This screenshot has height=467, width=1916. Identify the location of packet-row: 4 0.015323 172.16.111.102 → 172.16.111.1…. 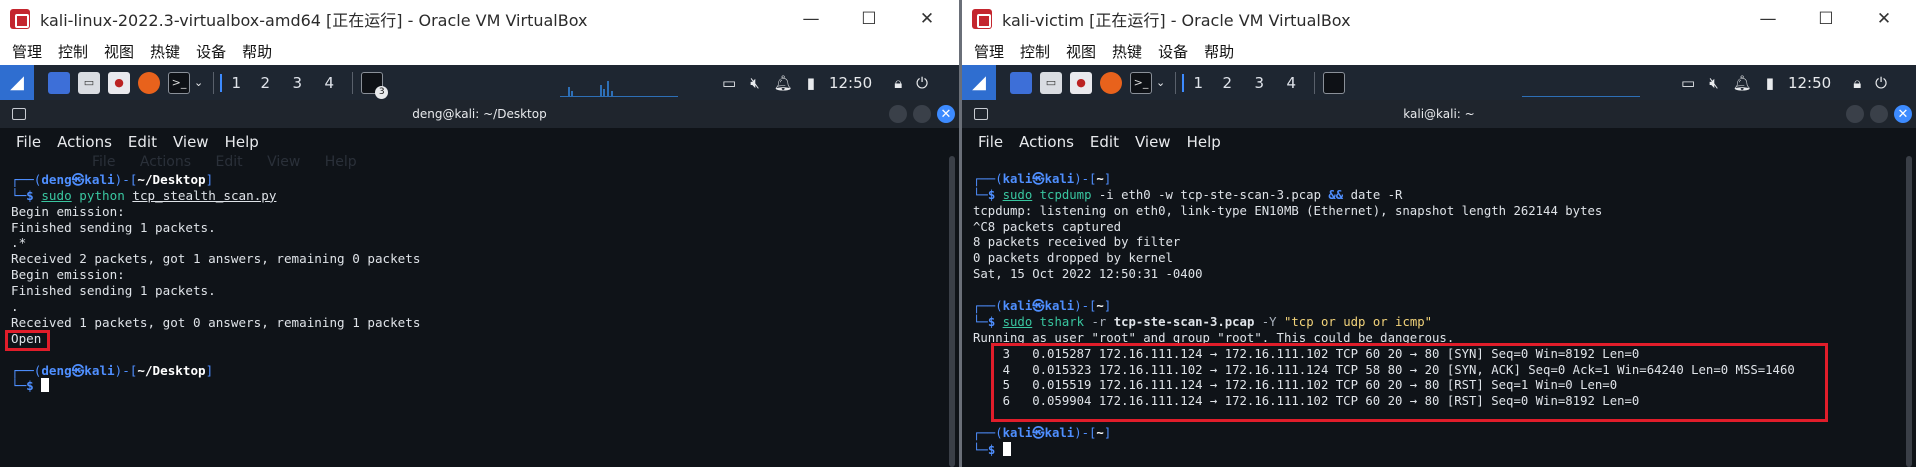
(1384, 369).